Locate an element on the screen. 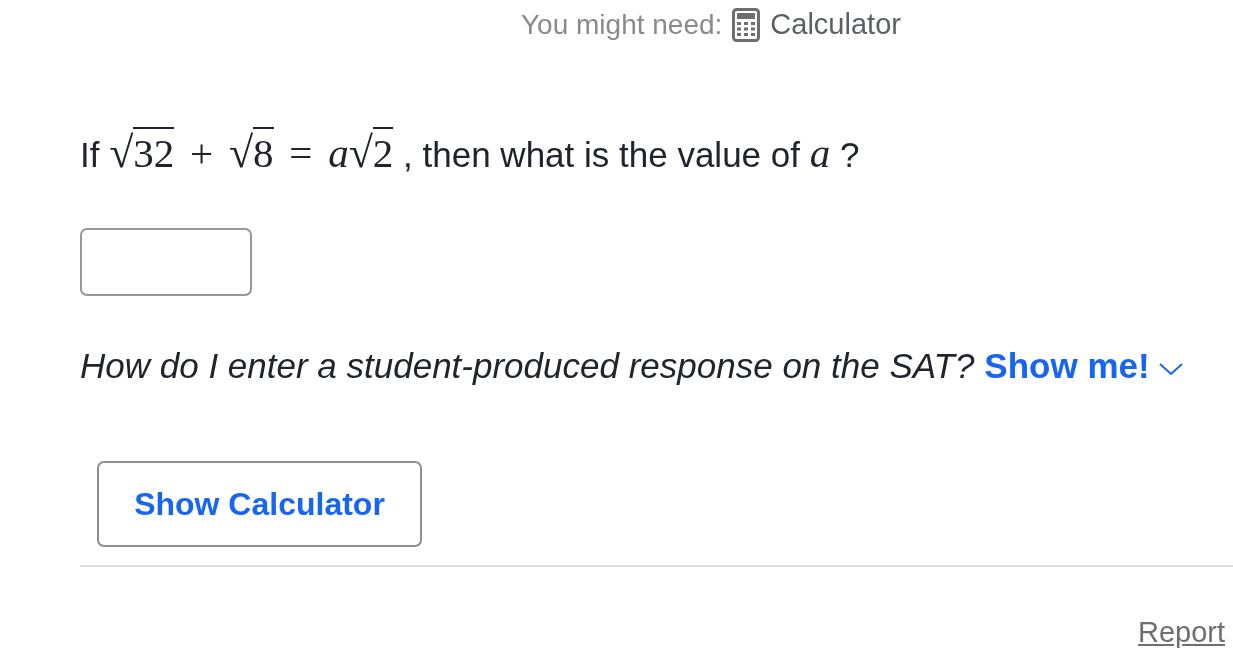  show-calculator-button: Show Calculator is located at coordinates (259, 504).